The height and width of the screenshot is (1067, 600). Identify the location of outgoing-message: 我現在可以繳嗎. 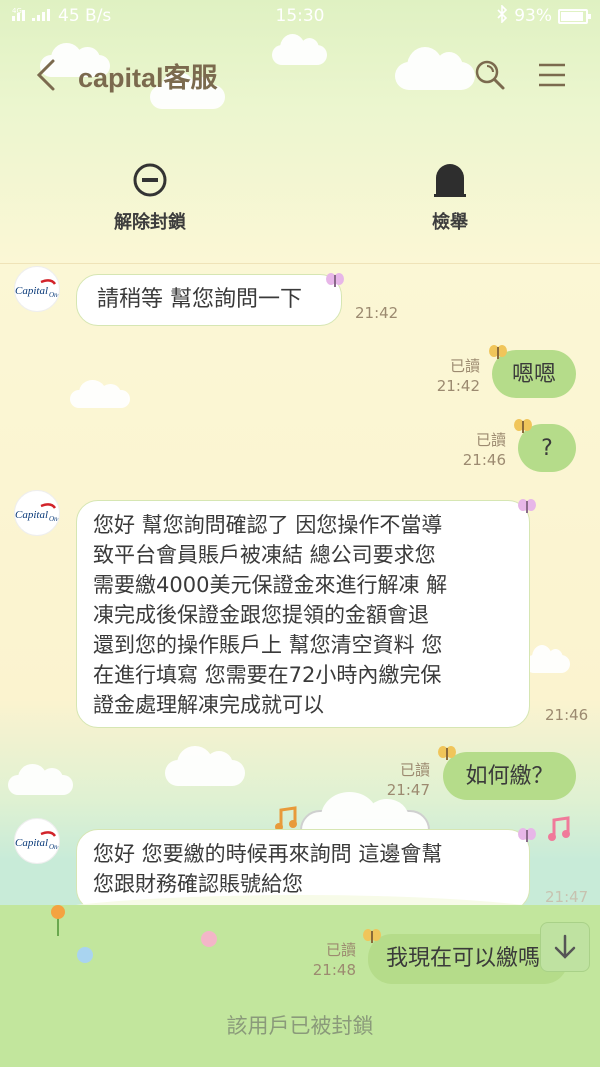
(468, 959).